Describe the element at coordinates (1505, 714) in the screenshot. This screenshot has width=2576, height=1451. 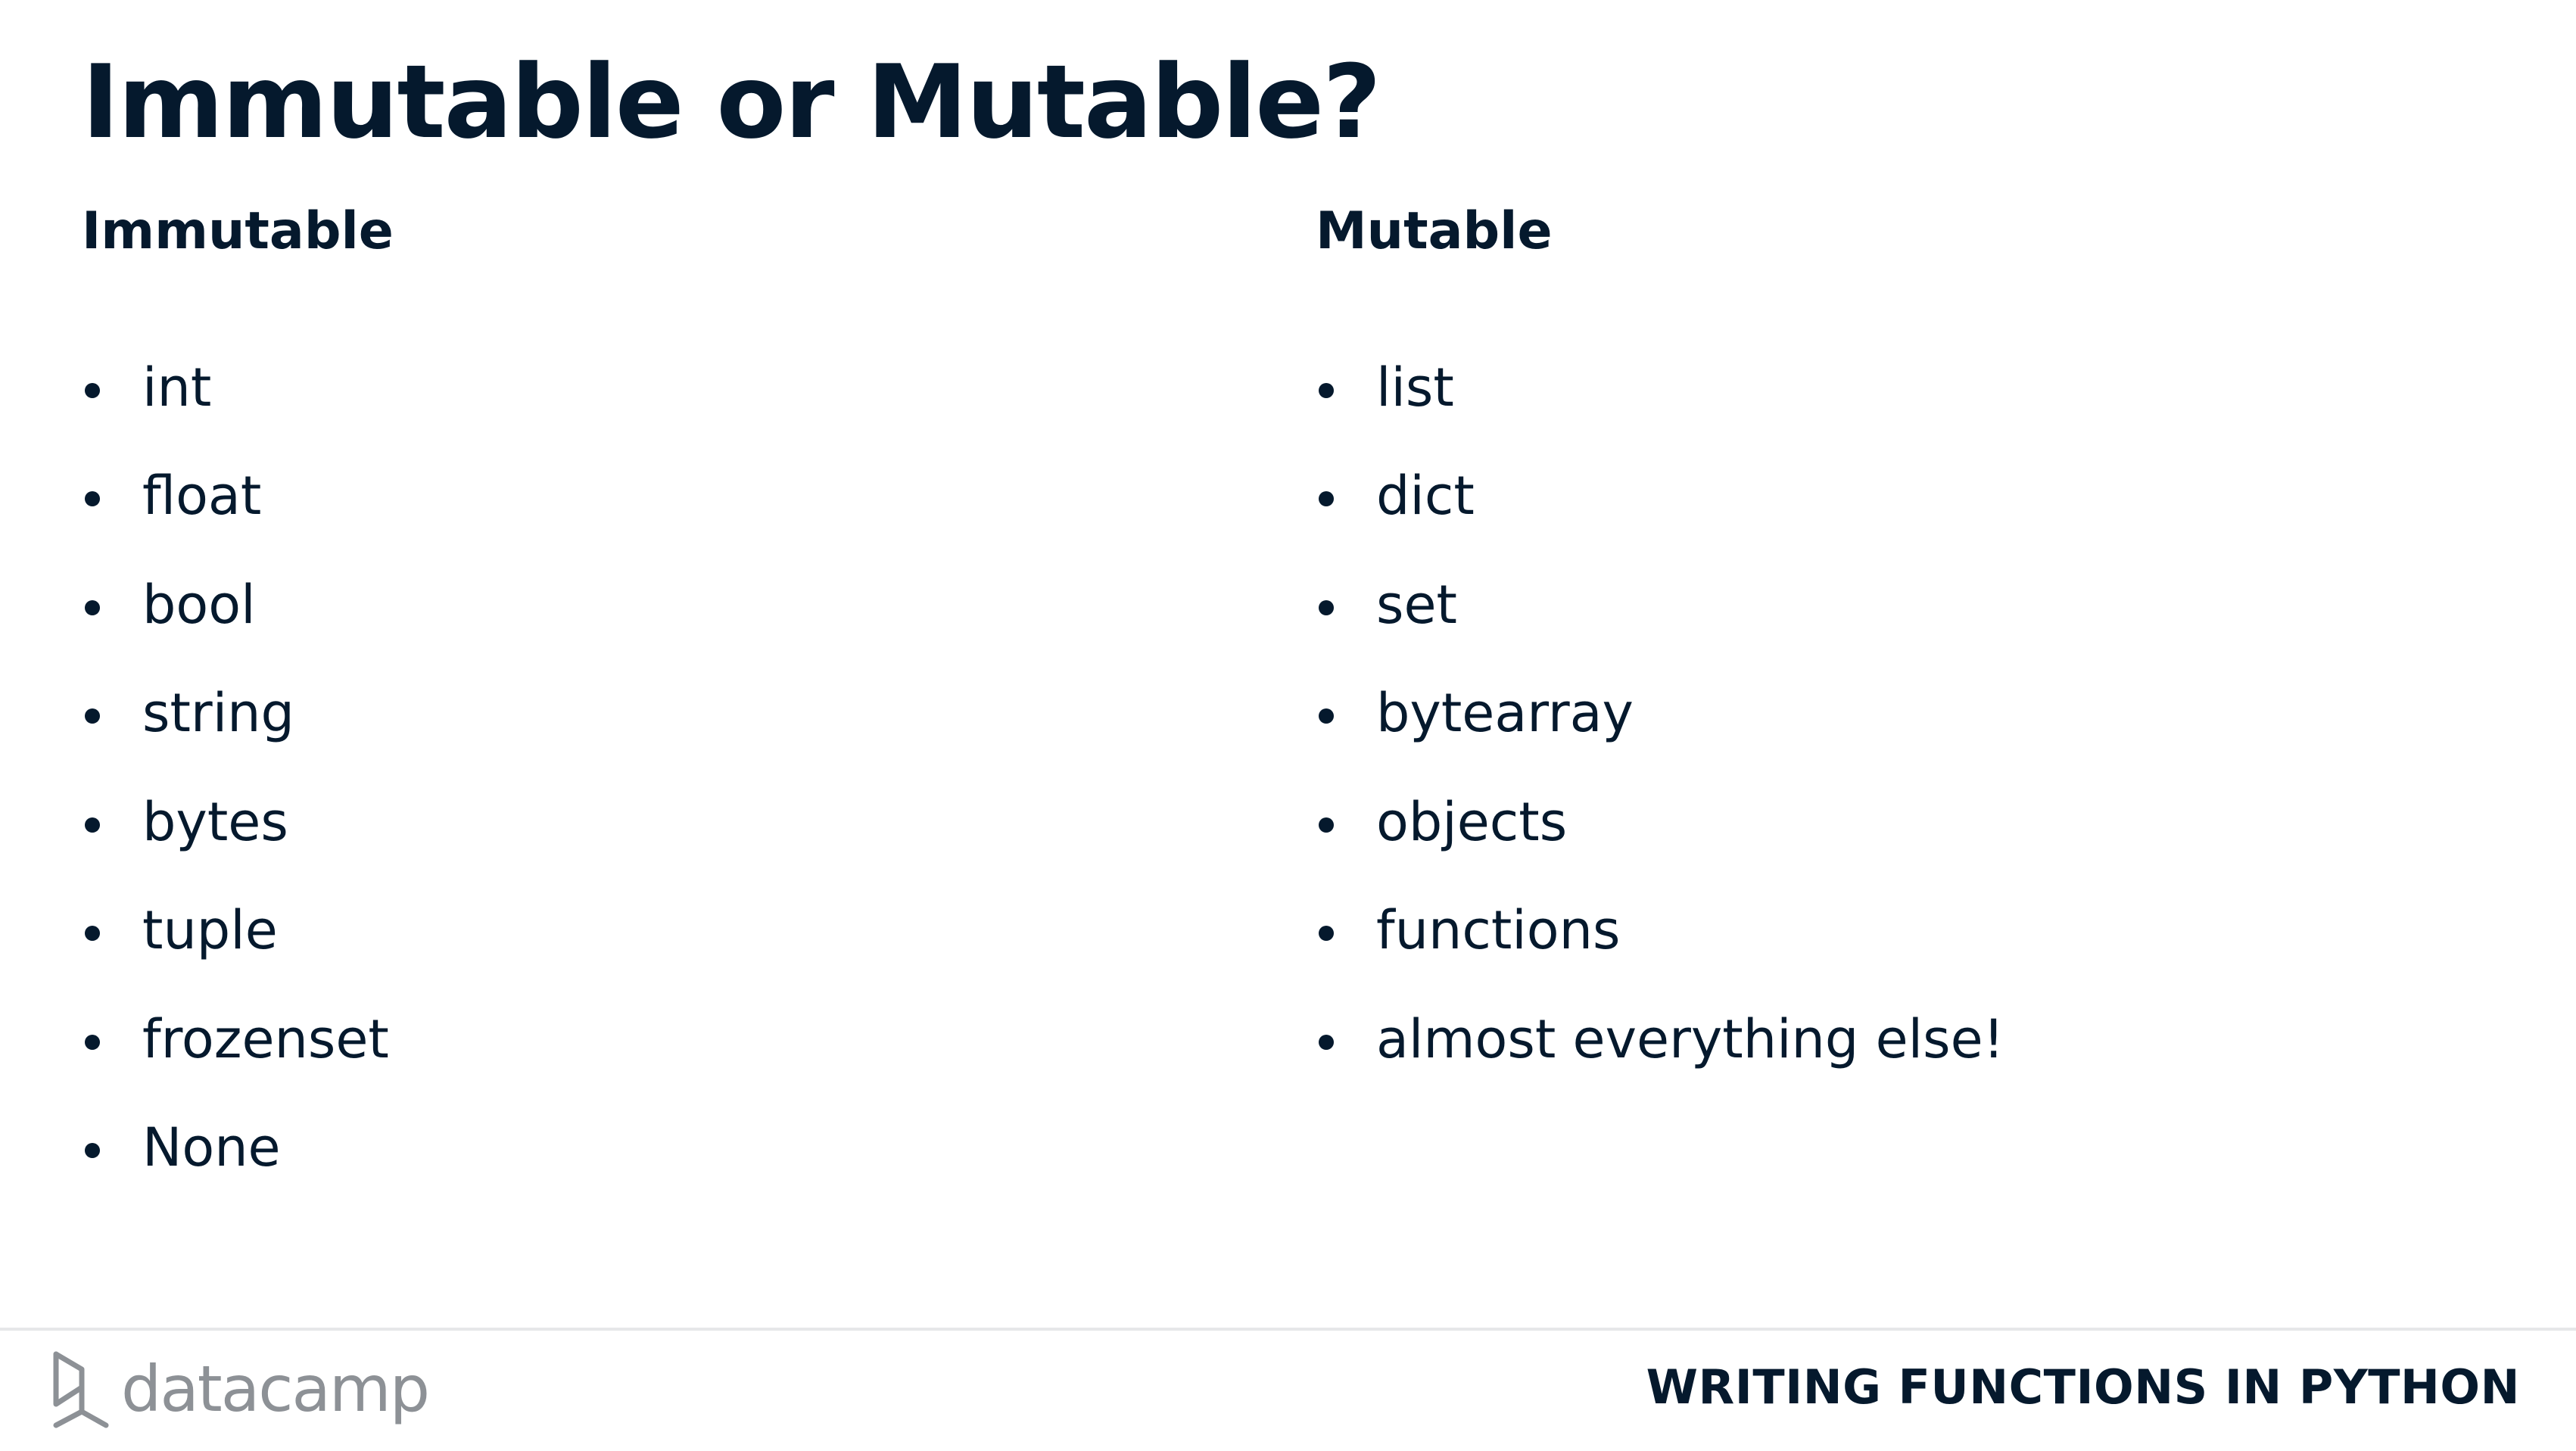
I see `list-item-text: bytearray` at that location.